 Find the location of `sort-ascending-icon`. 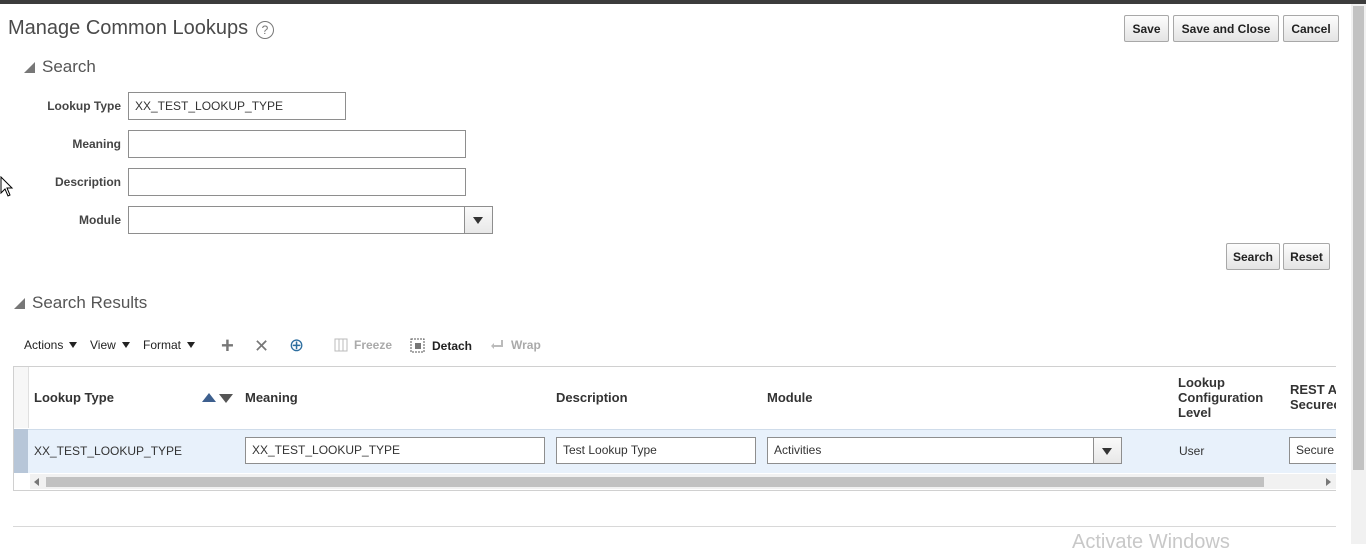

sort-ascending-icon is located at coordinates (209, 397).